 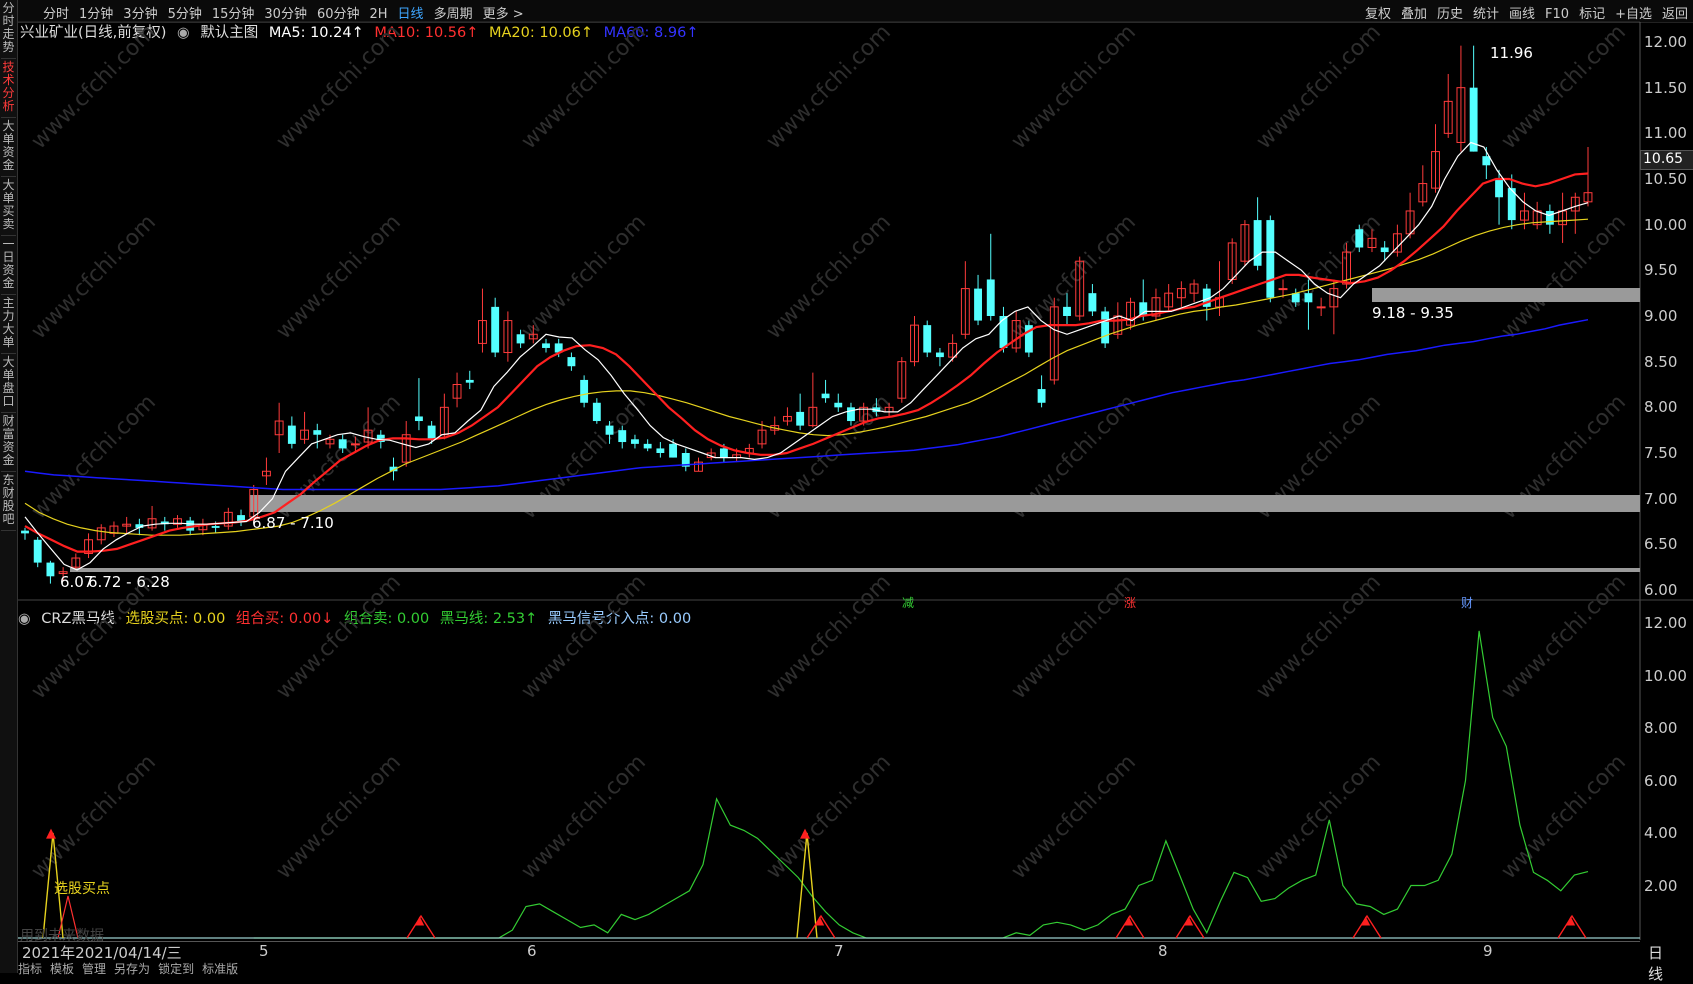 I want to click on price-tick: 7.00, so click(x=1661, y=498).